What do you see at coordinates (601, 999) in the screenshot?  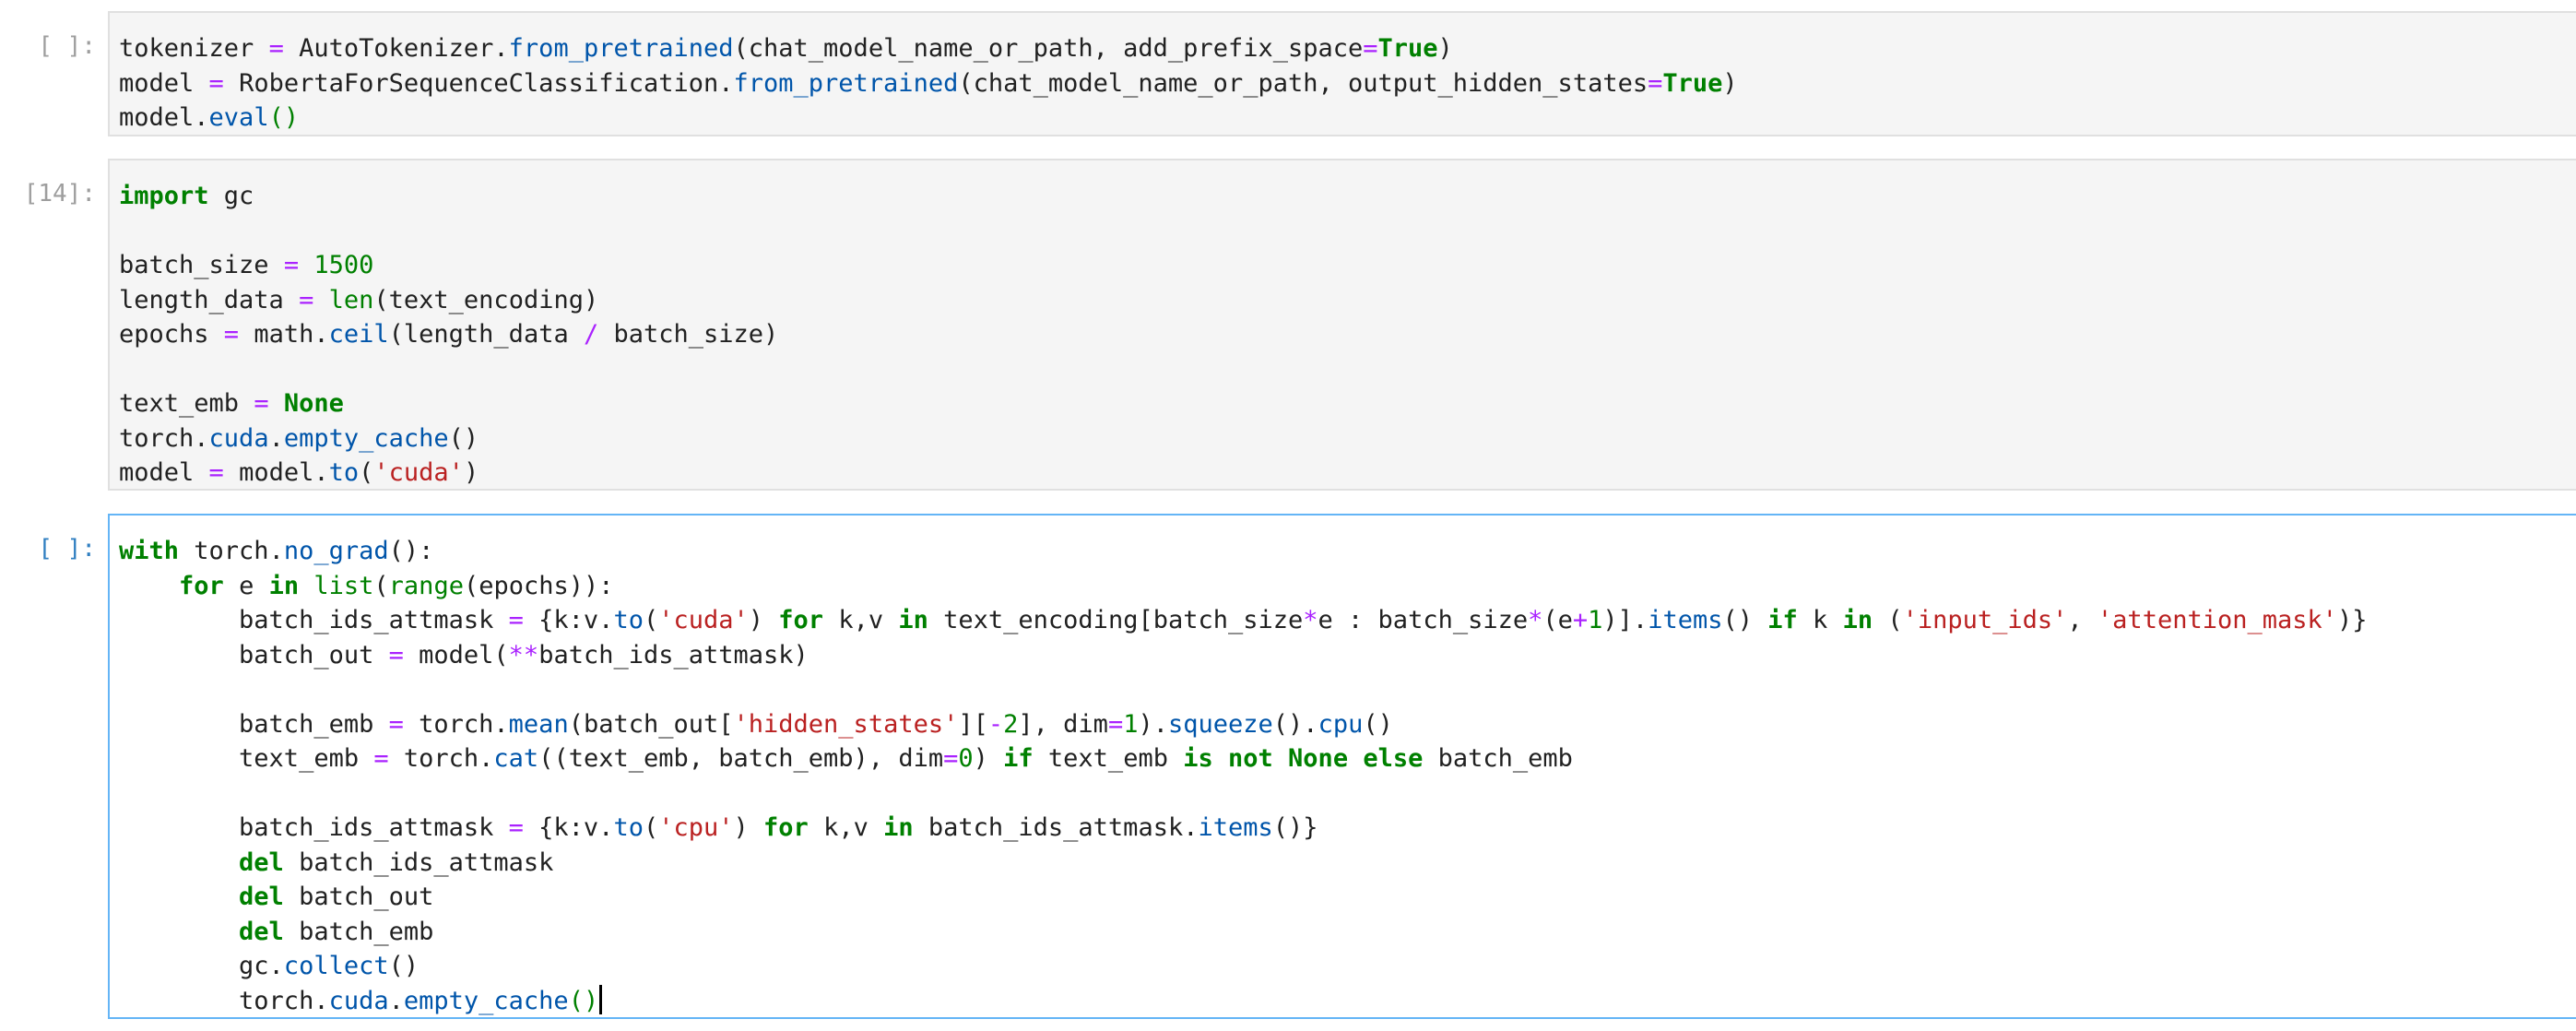 I see `text-cursor` at bounding box center [601, 999].